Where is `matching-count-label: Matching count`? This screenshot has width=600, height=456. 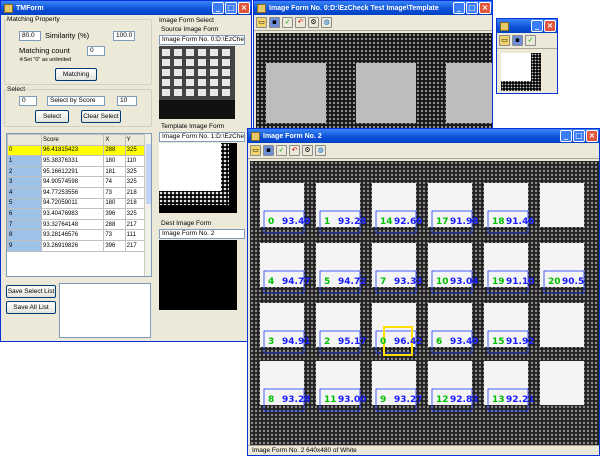 matching-count-label: Matching count is located at coordinates (44, 50).